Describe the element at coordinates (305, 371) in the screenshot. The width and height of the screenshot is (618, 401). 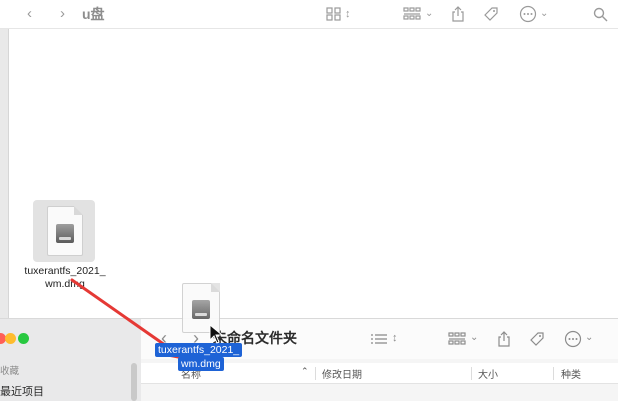
I see `chevron-up-icon: ⌃` at that location.